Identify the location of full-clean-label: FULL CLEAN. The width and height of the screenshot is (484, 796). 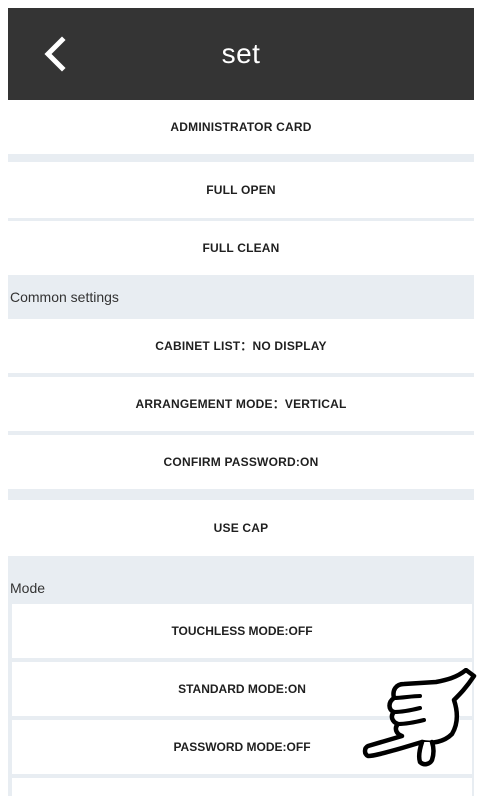
(241, 248).